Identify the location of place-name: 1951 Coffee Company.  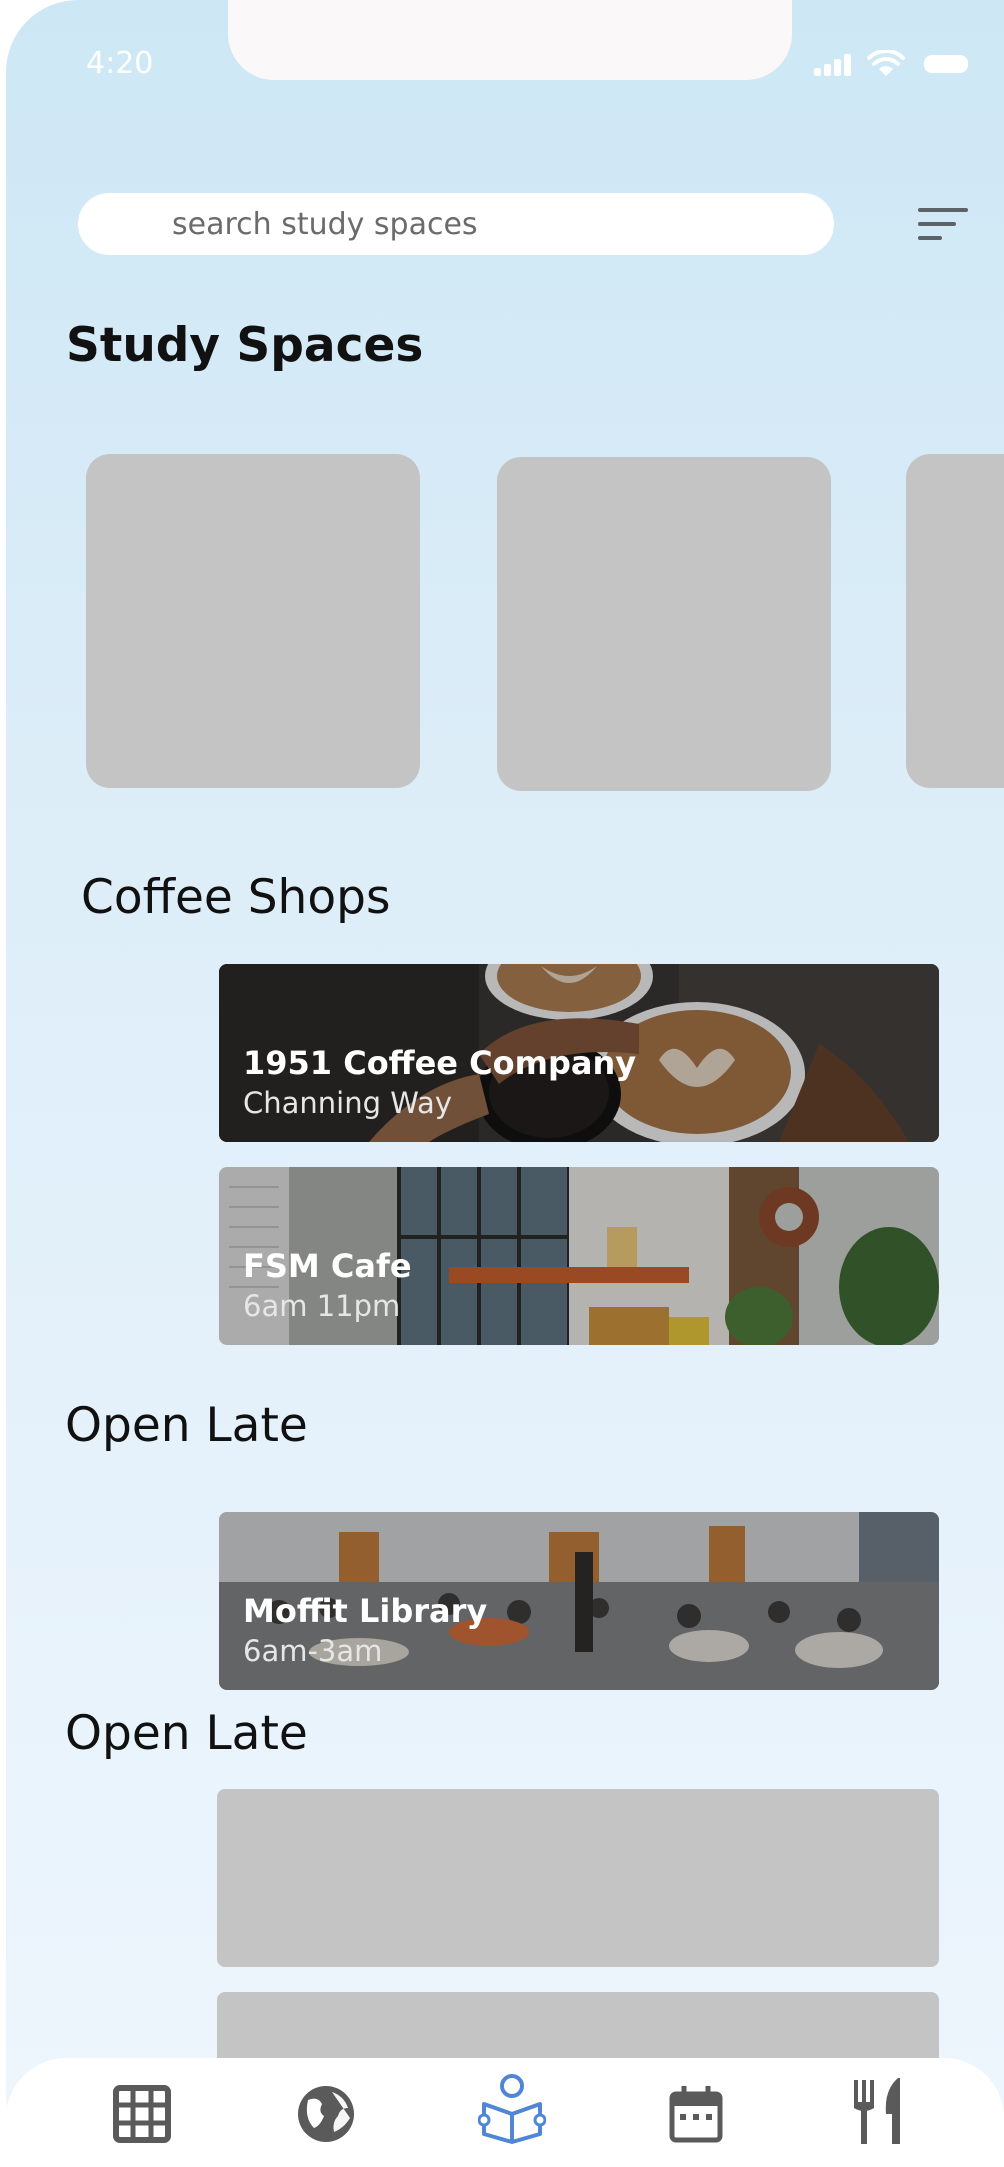
(440, 1063).